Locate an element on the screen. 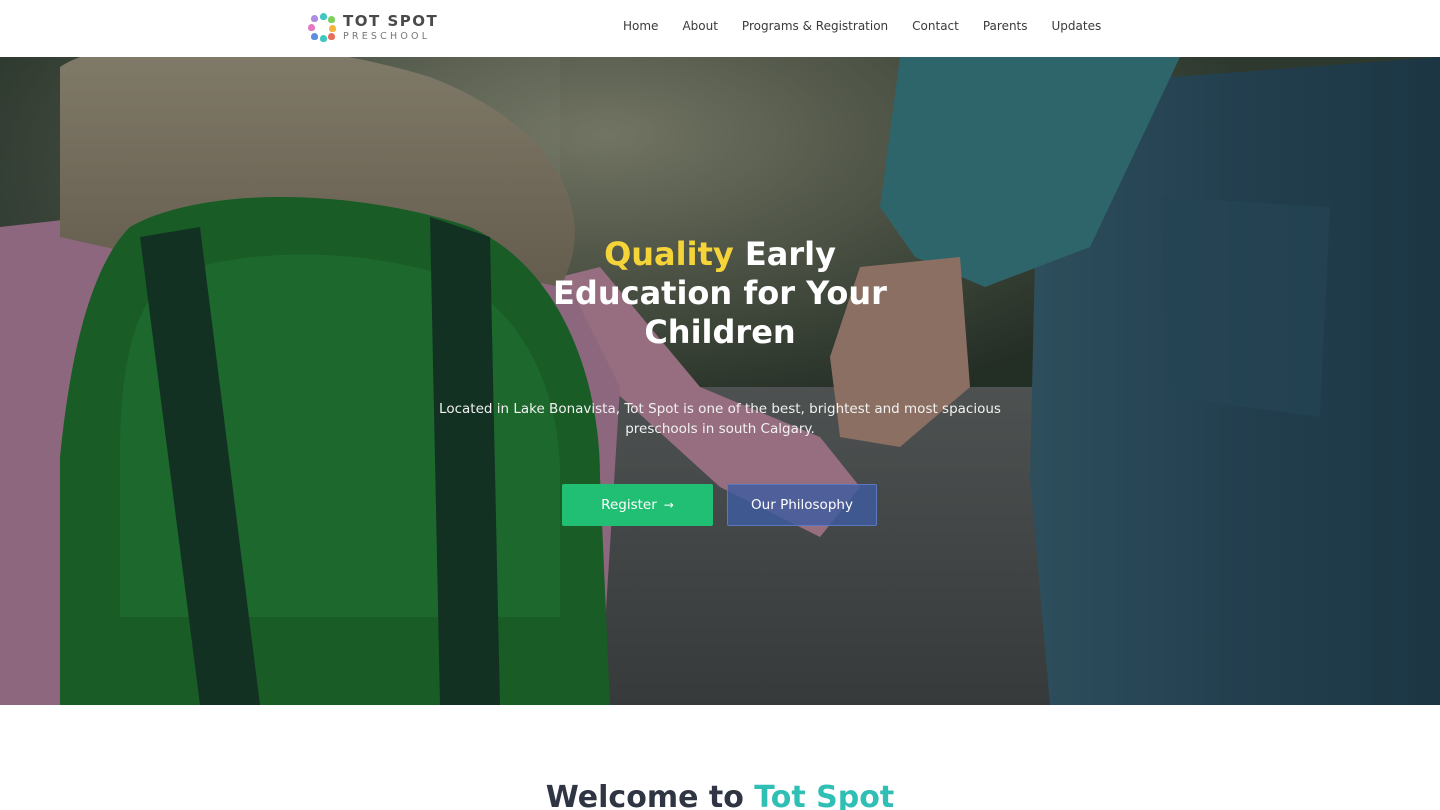  nav-programs-registration: Programs & Registration is located at coordinates (815, 26).